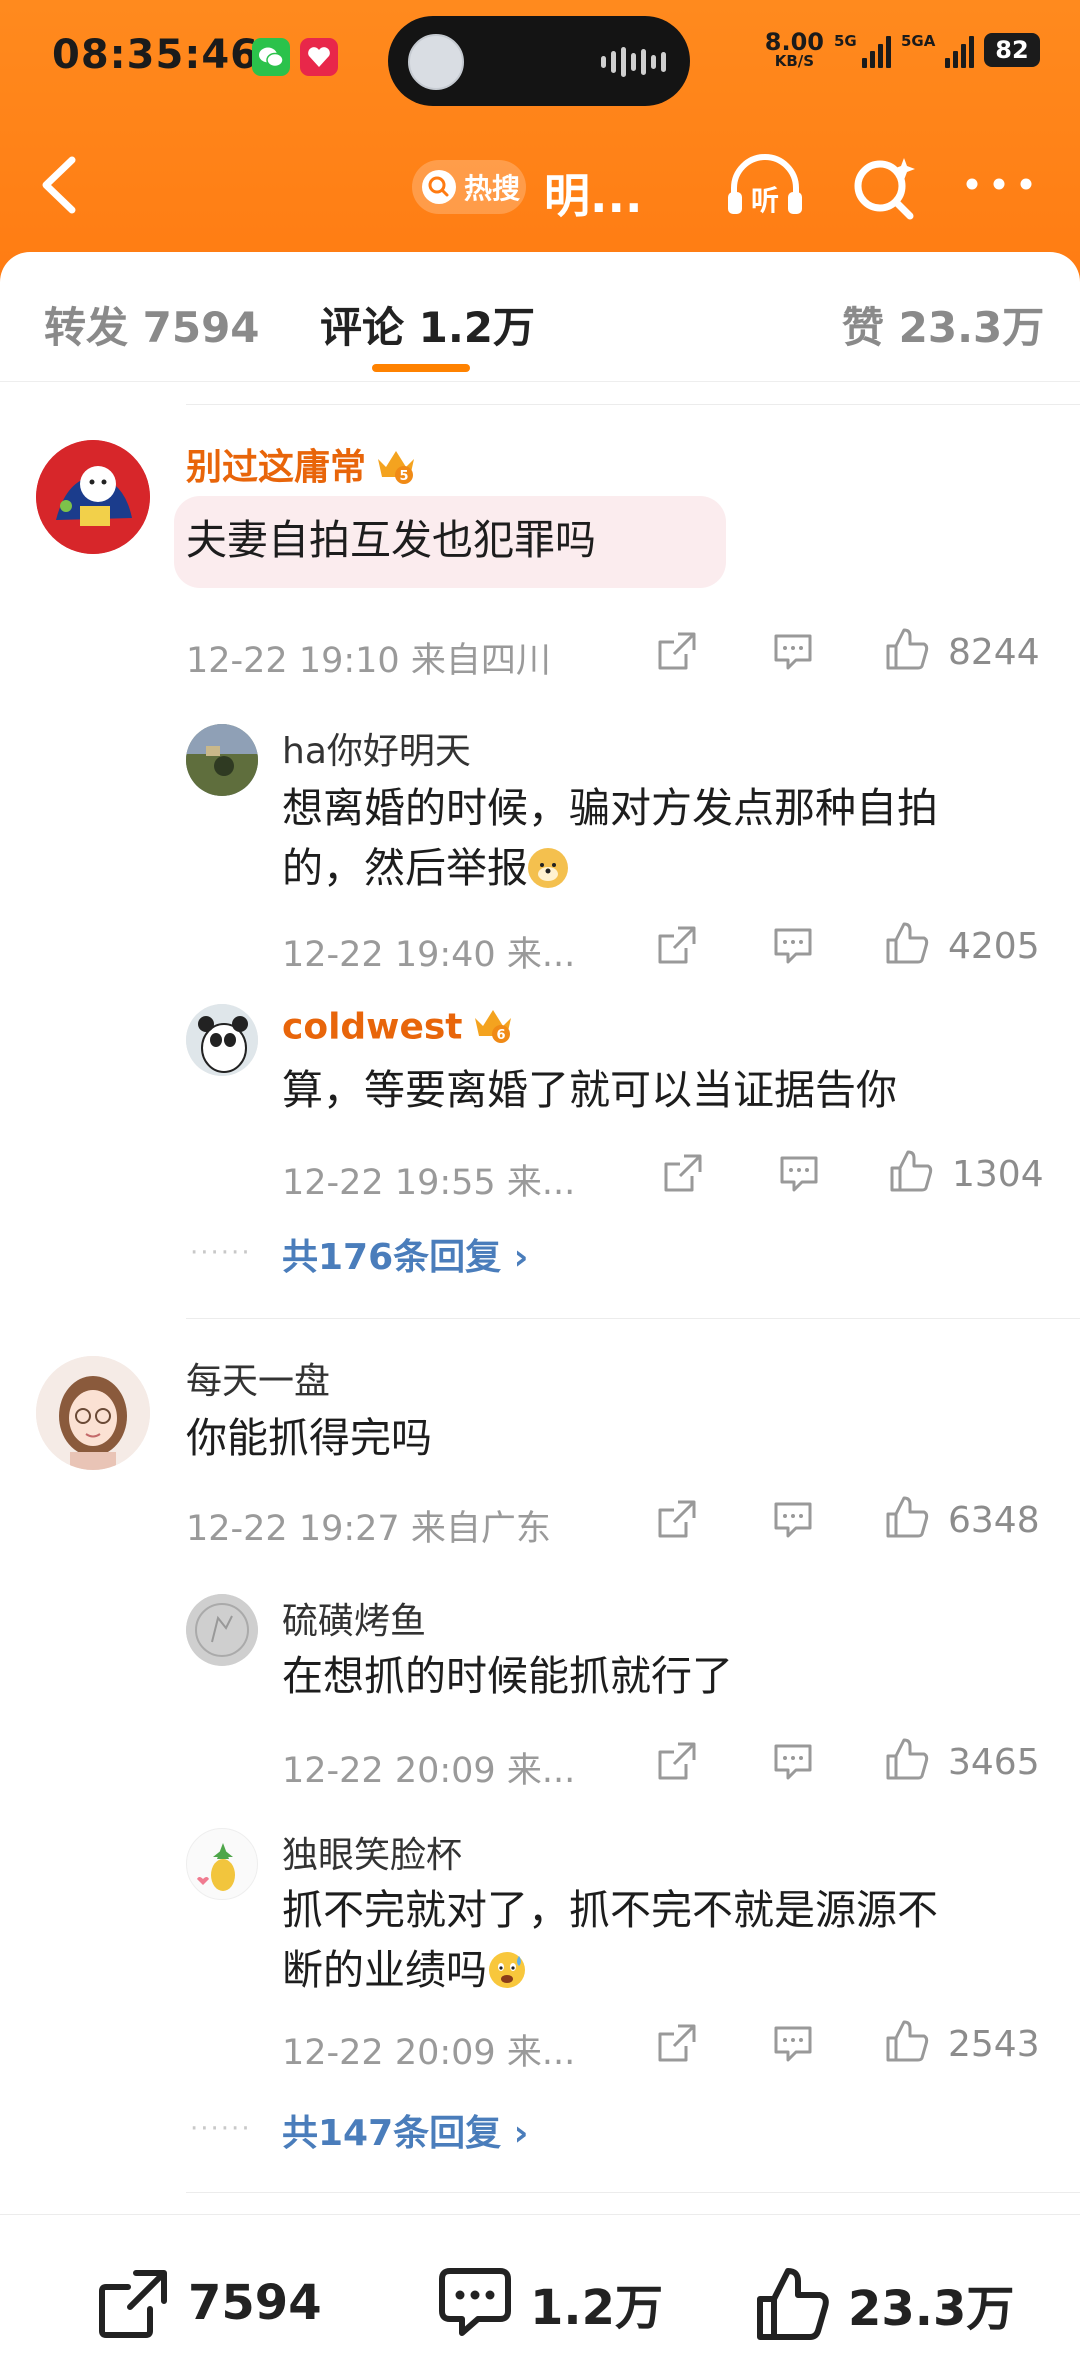 This screenshot has width=1080, height=2376. I want to click on more-options-button, so click(999, 186).